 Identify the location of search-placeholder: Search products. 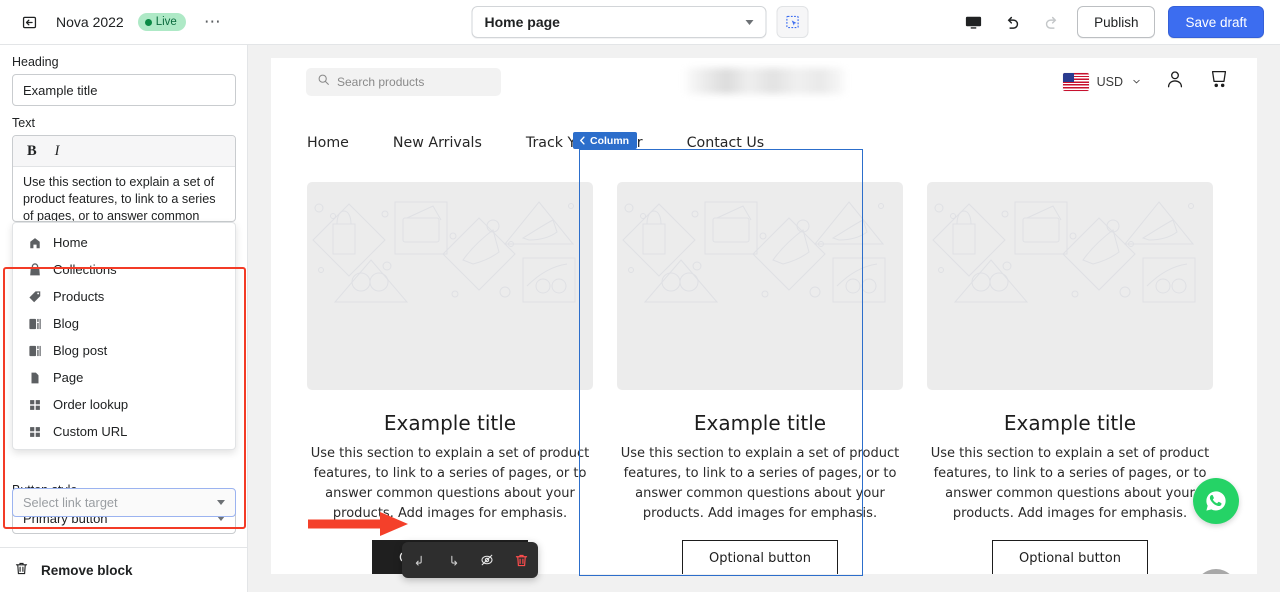
(381, 82).